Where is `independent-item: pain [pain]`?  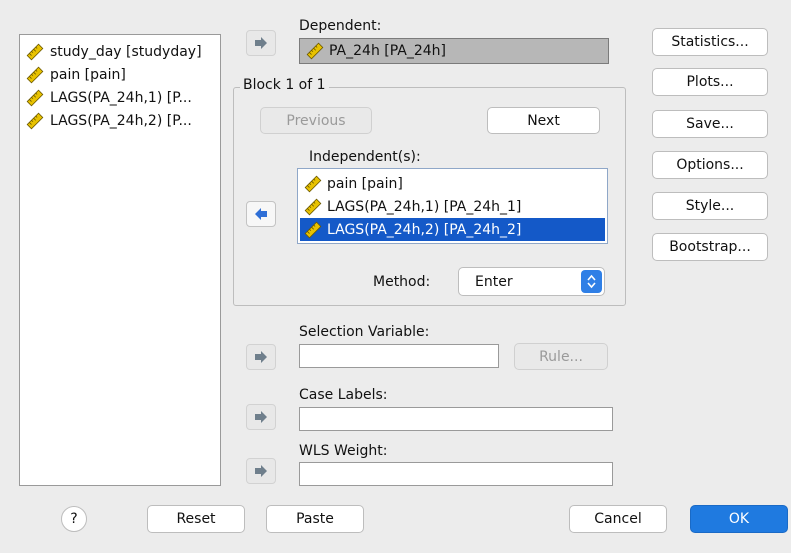
independent-item: pain [pain] is located at coordinates (452, 183).